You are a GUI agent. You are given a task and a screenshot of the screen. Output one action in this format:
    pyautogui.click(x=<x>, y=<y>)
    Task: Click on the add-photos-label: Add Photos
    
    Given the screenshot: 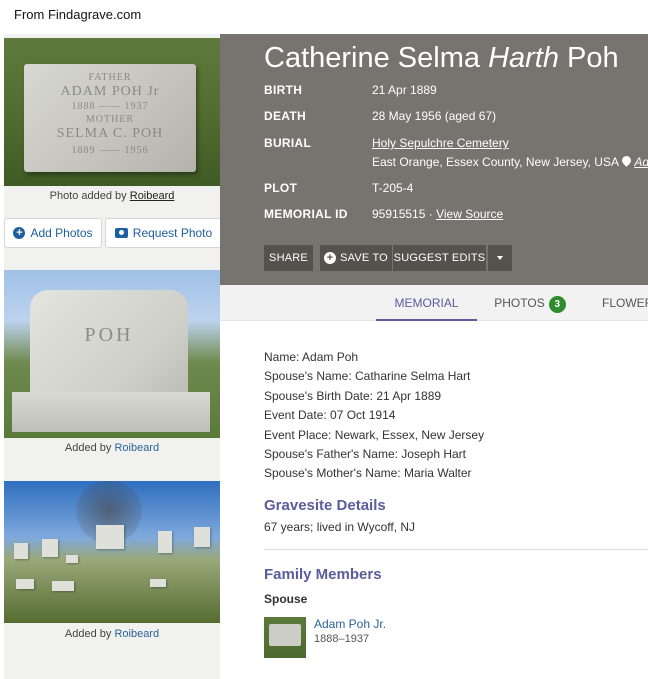 What is the action you would take?
    pyautogui.click(x=61, y=233)
    